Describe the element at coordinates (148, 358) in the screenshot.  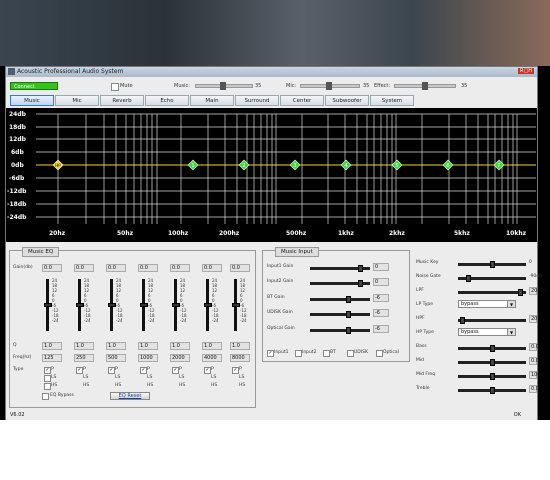
I see `band-freq-input: 1000` at that location.